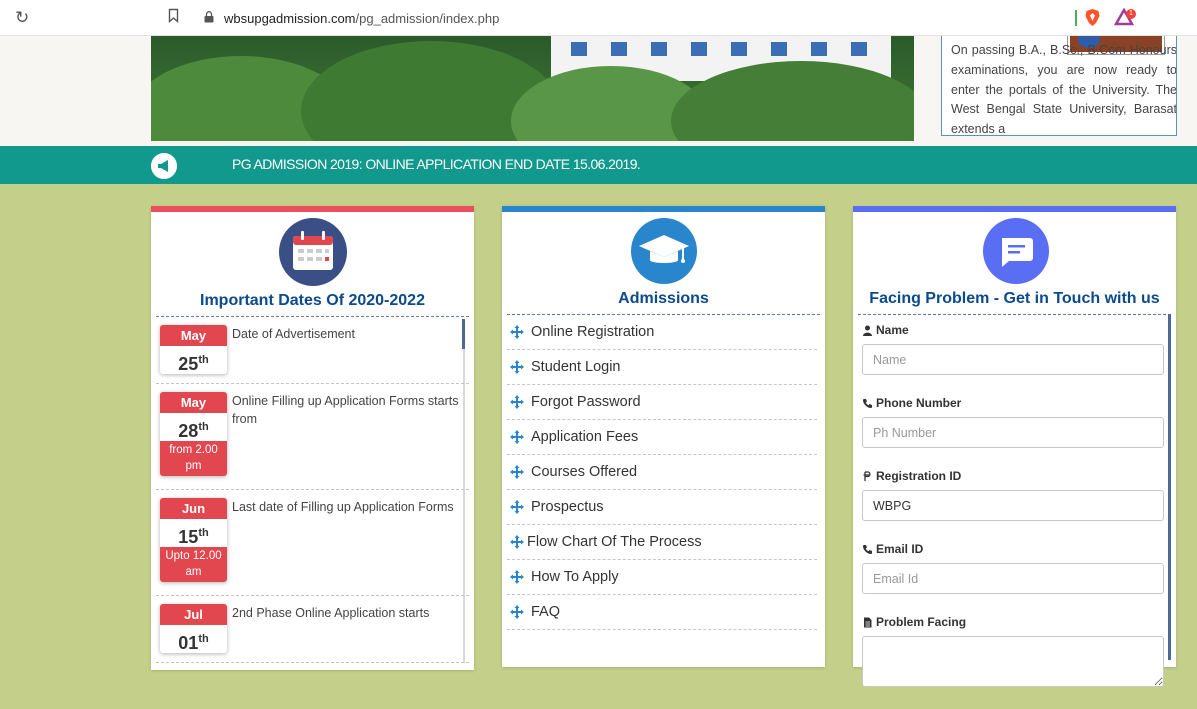 This screenshot has height=709, width=1197. Describe the element at coordinates (575, 577) in the screenshot. I see `admission-link-label: How To Apply` at that location.